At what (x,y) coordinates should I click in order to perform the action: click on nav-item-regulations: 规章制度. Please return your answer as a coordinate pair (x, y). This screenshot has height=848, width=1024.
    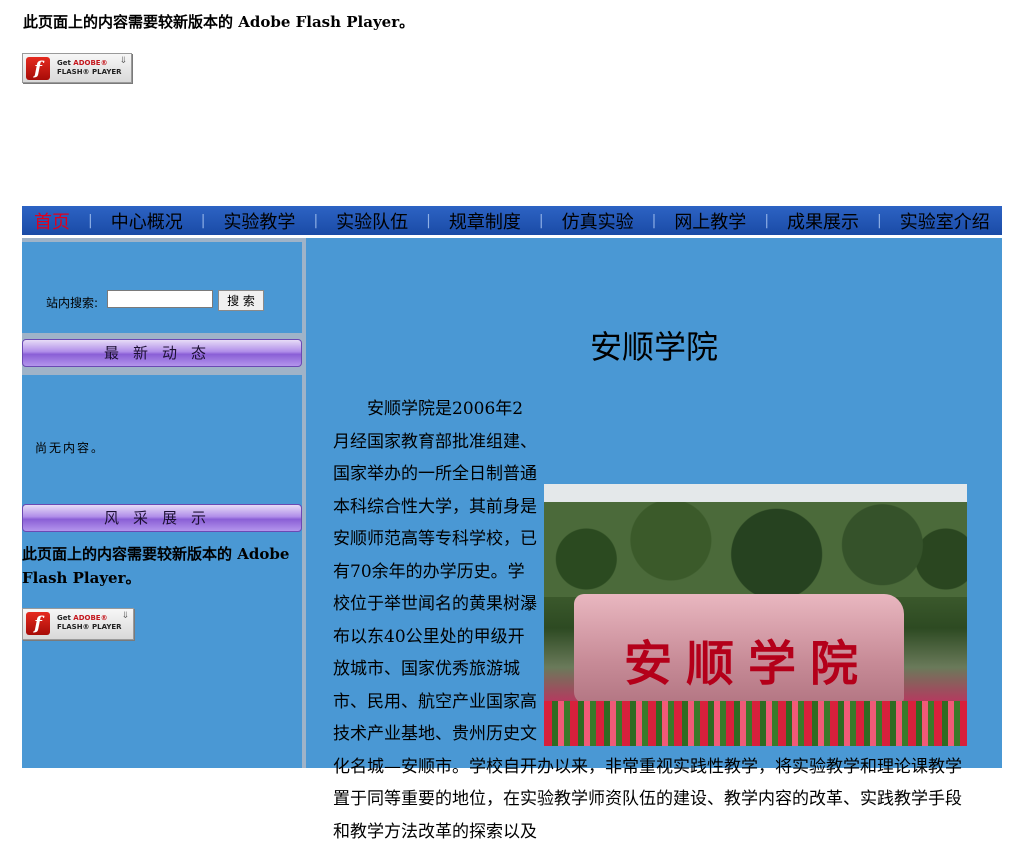
    Looking at the image, I should click on (485, 221).